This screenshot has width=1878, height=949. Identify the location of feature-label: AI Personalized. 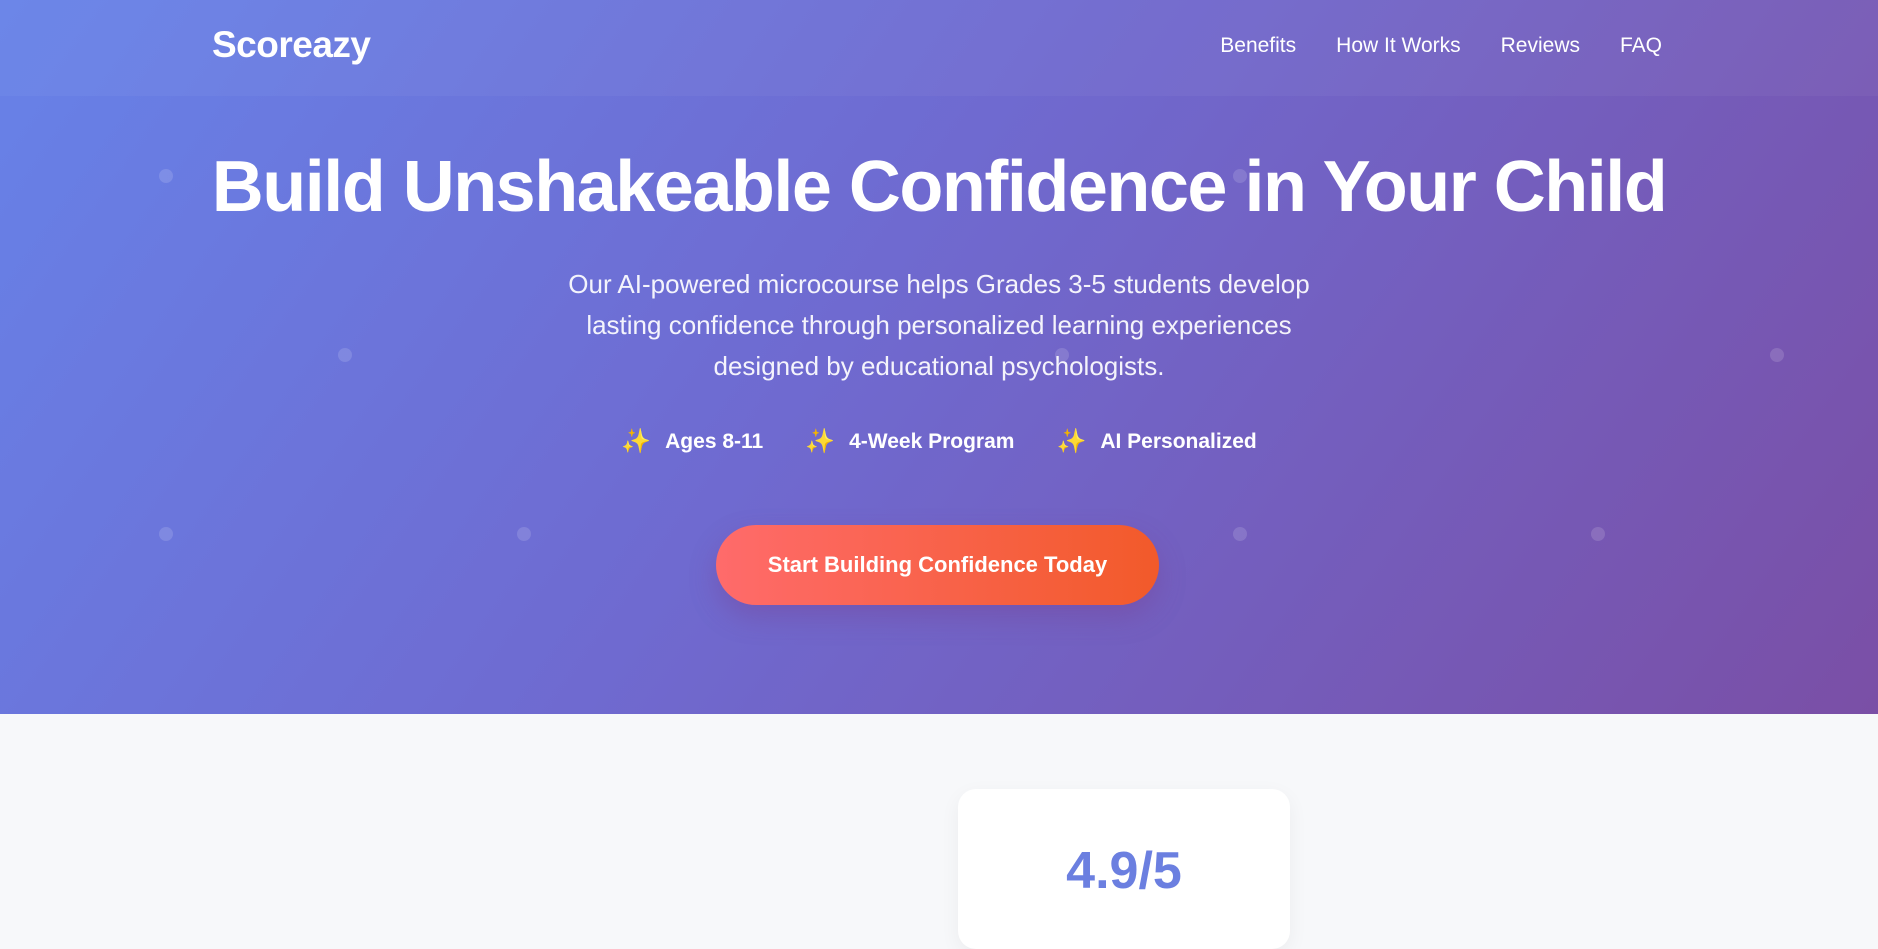
(1178, 441).